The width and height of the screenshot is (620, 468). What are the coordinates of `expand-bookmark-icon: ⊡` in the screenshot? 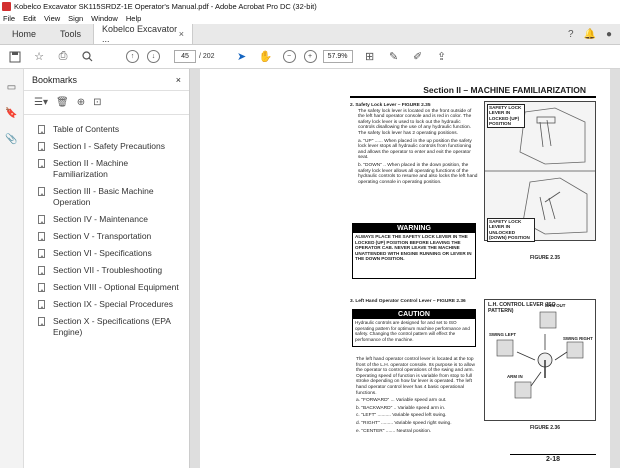 It's located at (97, 102).